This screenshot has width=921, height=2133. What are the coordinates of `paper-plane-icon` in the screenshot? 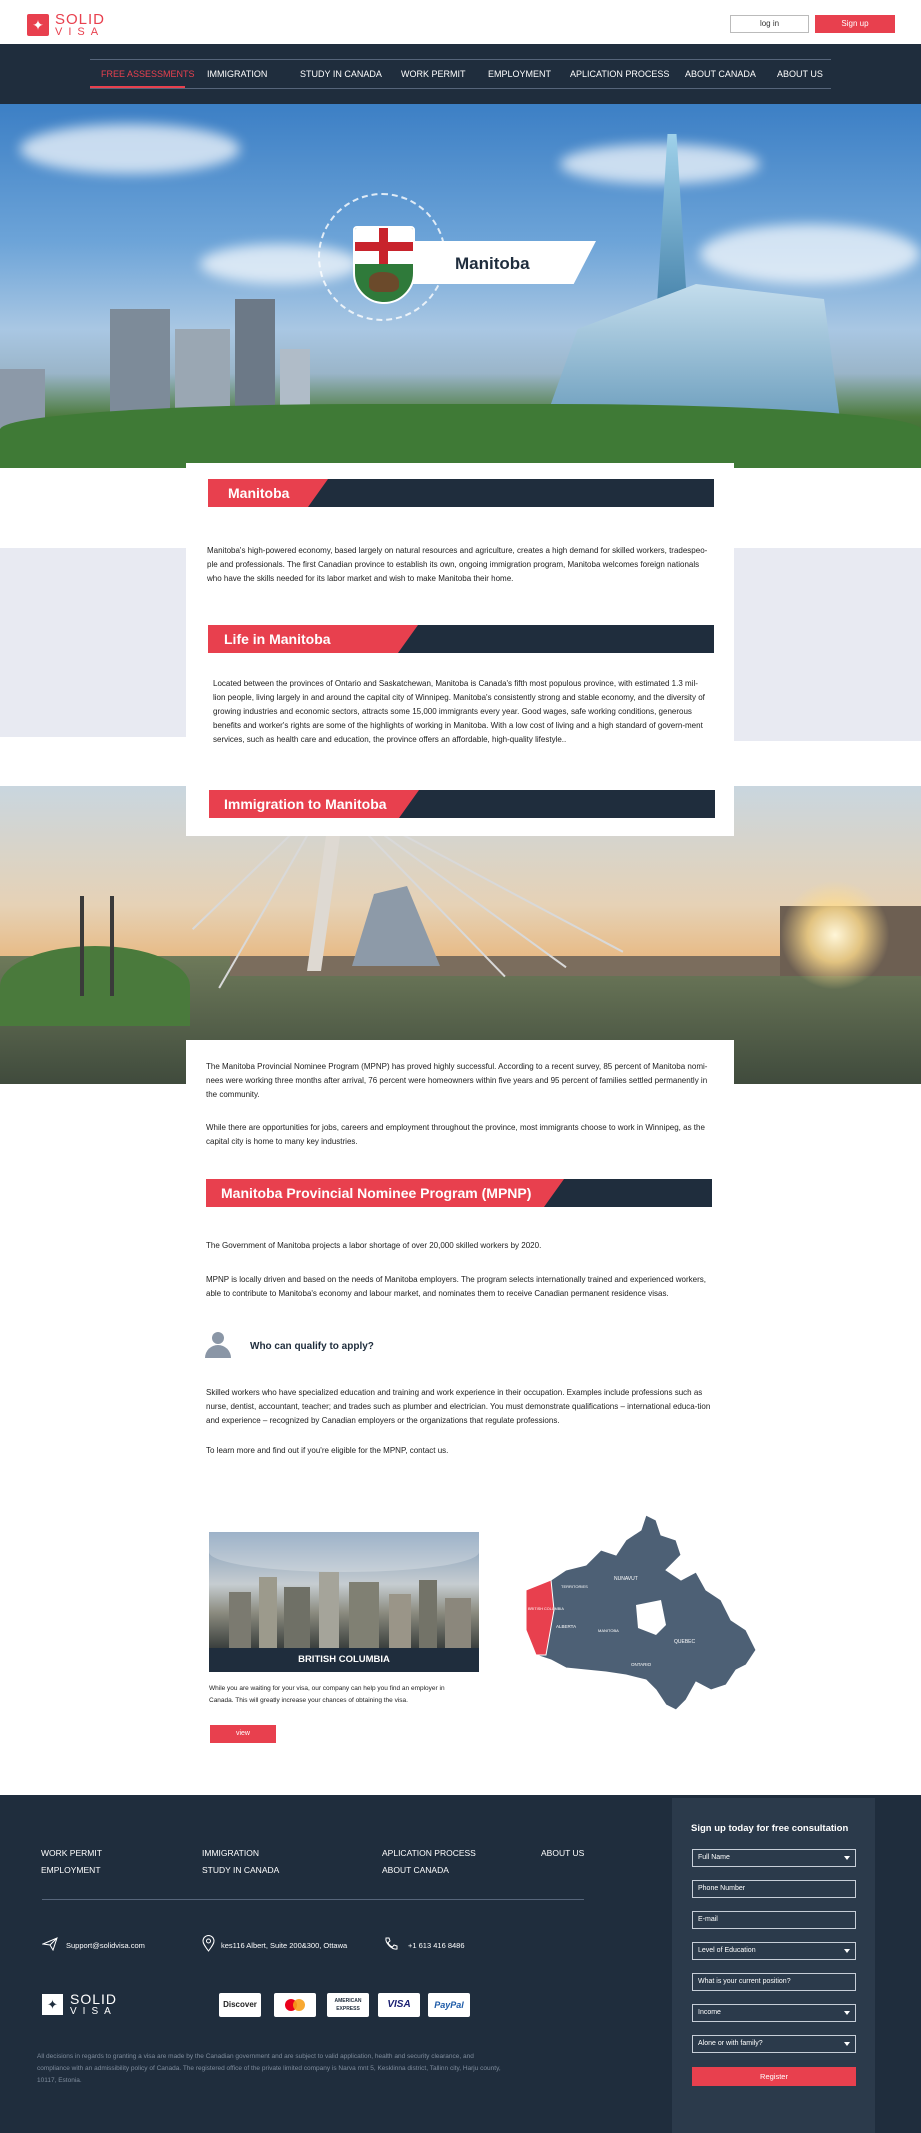 It's located at (50, 1944).